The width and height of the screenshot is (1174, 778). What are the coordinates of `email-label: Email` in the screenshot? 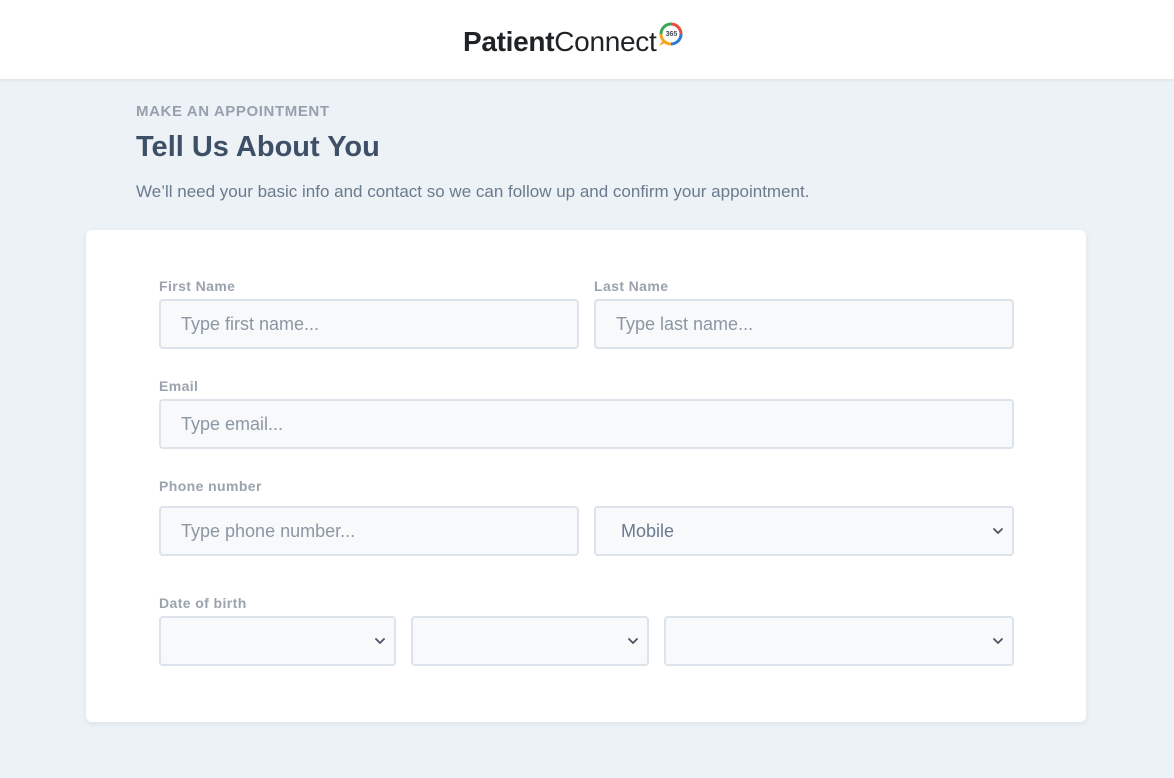 It's located at (179, 386).